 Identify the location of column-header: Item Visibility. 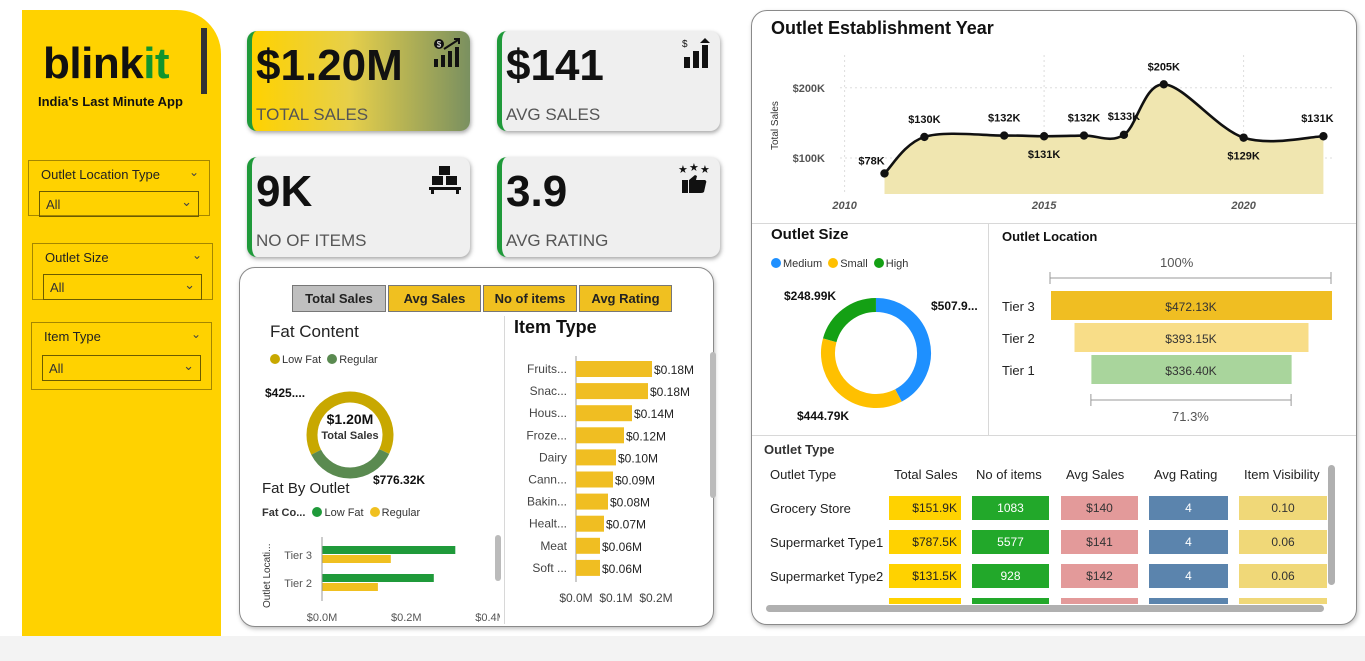
(1282, 474).